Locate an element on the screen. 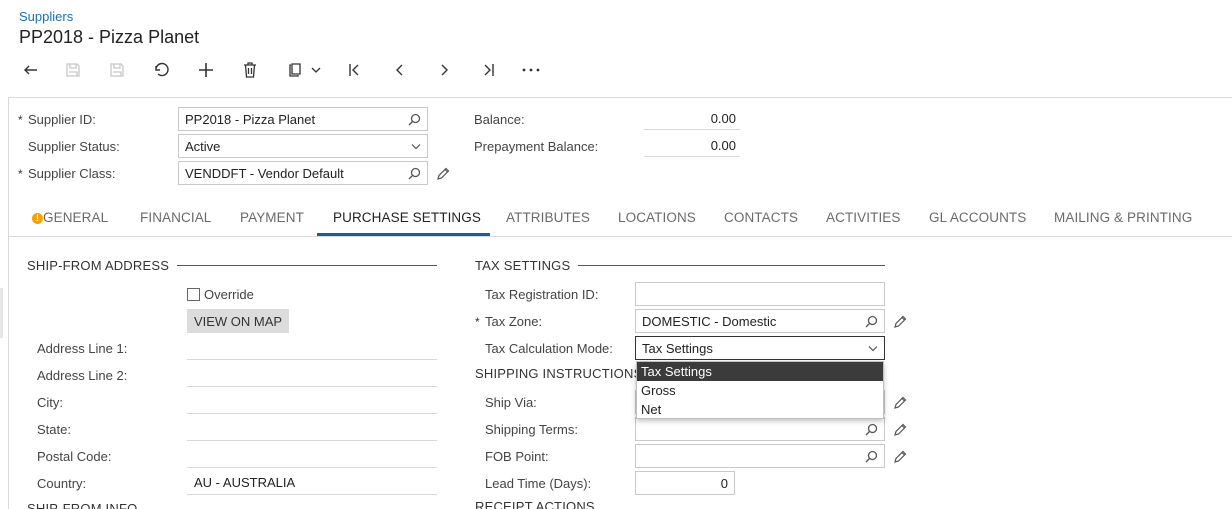  city-label: City: is located at coordinates (50, 402).